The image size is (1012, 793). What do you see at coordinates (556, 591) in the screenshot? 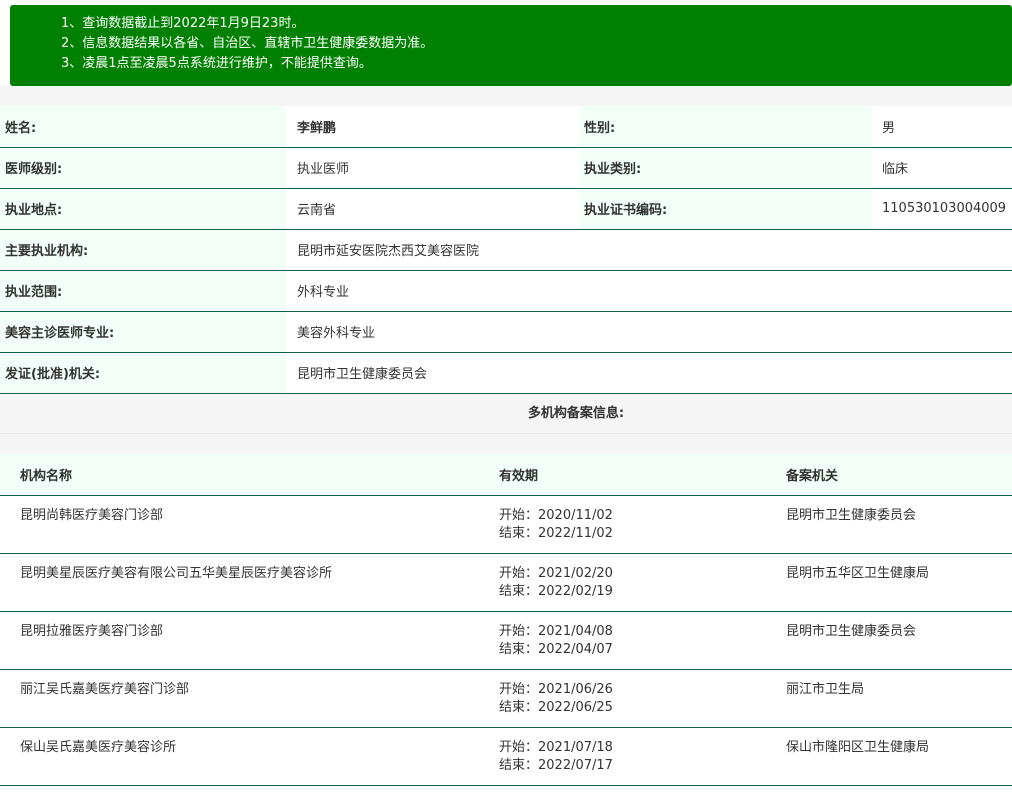
I see `end-date: 结束：2022/02/19` at bounding box center [556, 591].